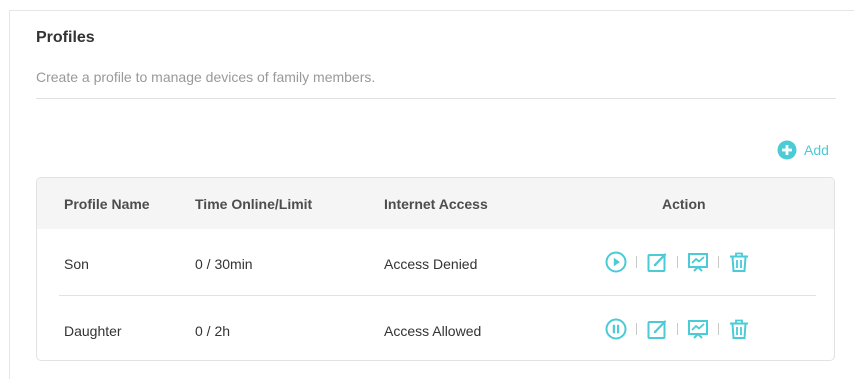  Describe the element at coordinates (213, 331) in the screenshot. I see `time-online-limit: 0 / 2h` at that location.